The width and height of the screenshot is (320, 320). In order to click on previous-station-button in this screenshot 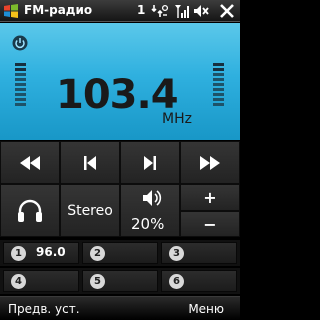, I will do `click(90, 162)`.